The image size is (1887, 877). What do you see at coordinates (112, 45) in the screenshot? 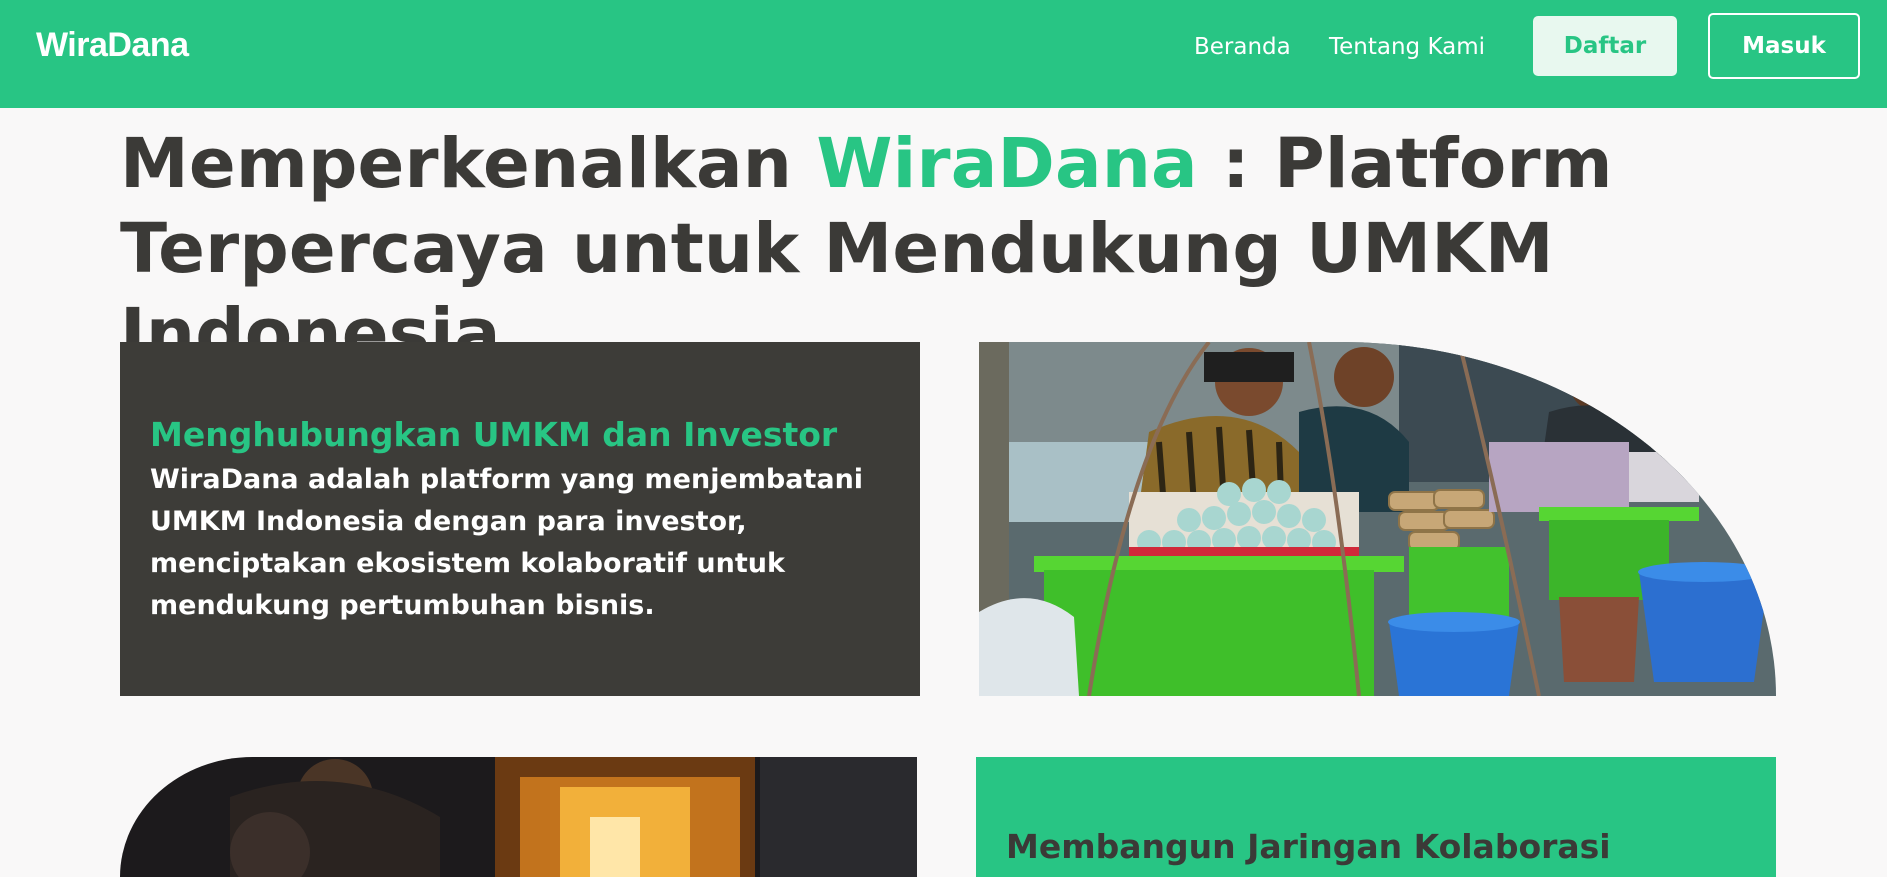
I see `brand-logo: WiraDana` at bounding box center [112, 45].